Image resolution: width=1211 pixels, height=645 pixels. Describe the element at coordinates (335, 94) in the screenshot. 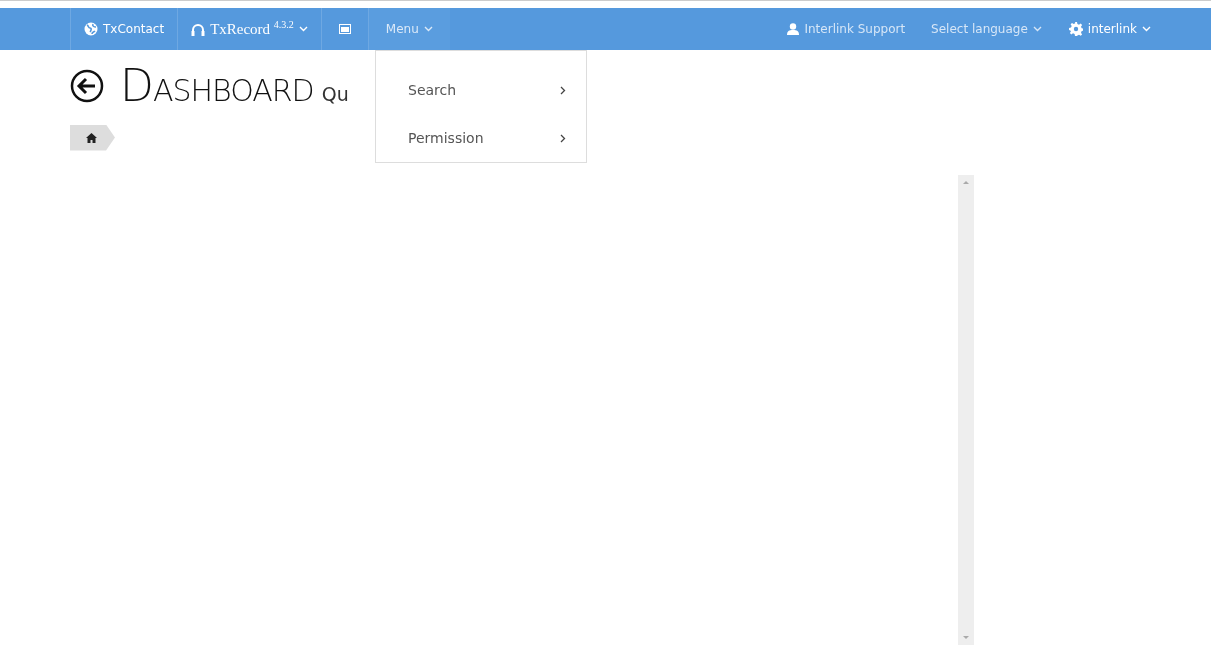

I see `page-subtitle: Qu` at that location.